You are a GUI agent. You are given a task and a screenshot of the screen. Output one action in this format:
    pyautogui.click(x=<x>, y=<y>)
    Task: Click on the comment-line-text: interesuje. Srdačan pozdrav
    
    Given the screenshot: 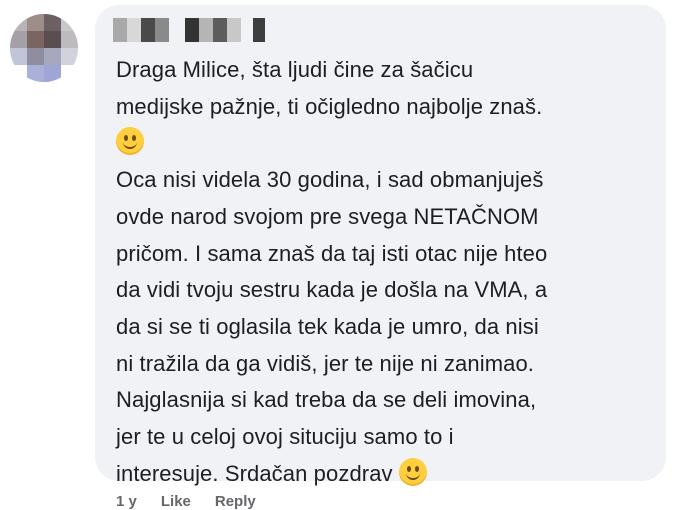 What is the action you would take?
    pyautogui.click(x=254, y=473)
    